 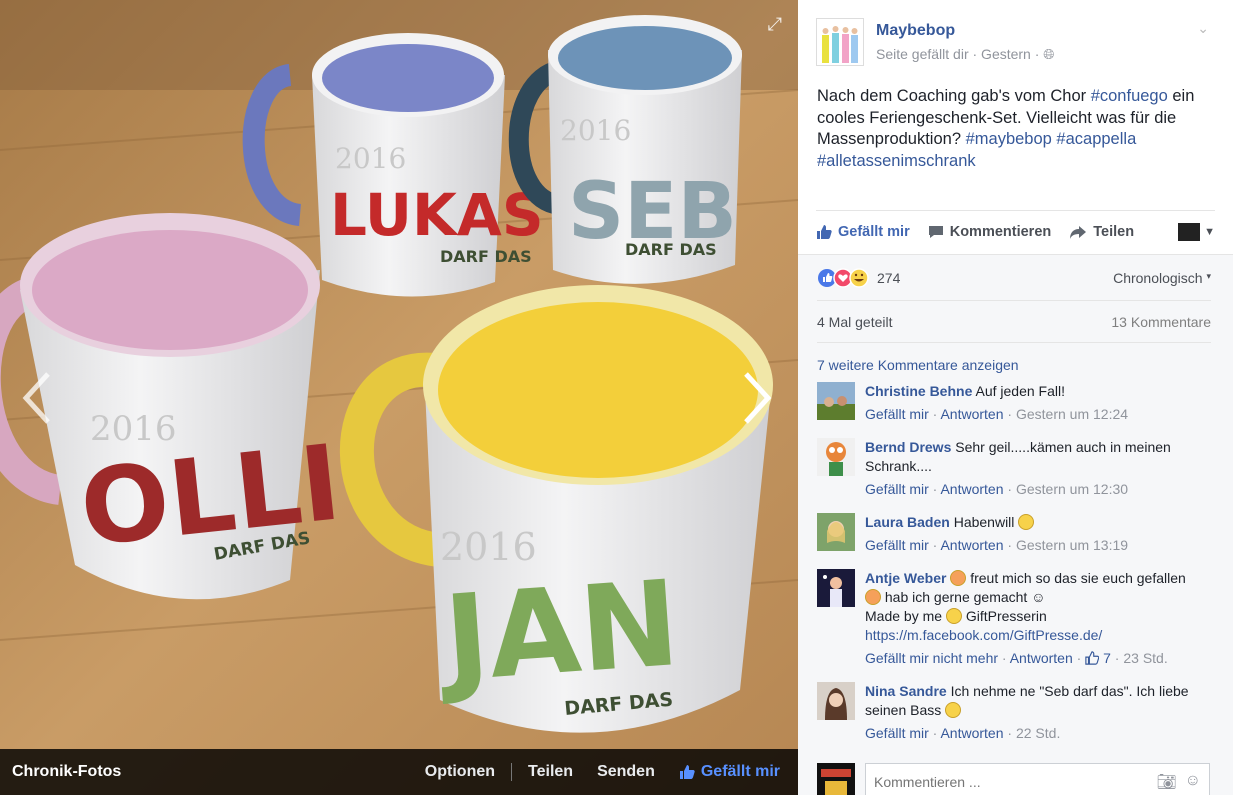 I want to click on reactions-bar: 274 Chronologisch ▾, so click(x=1014, y=278).